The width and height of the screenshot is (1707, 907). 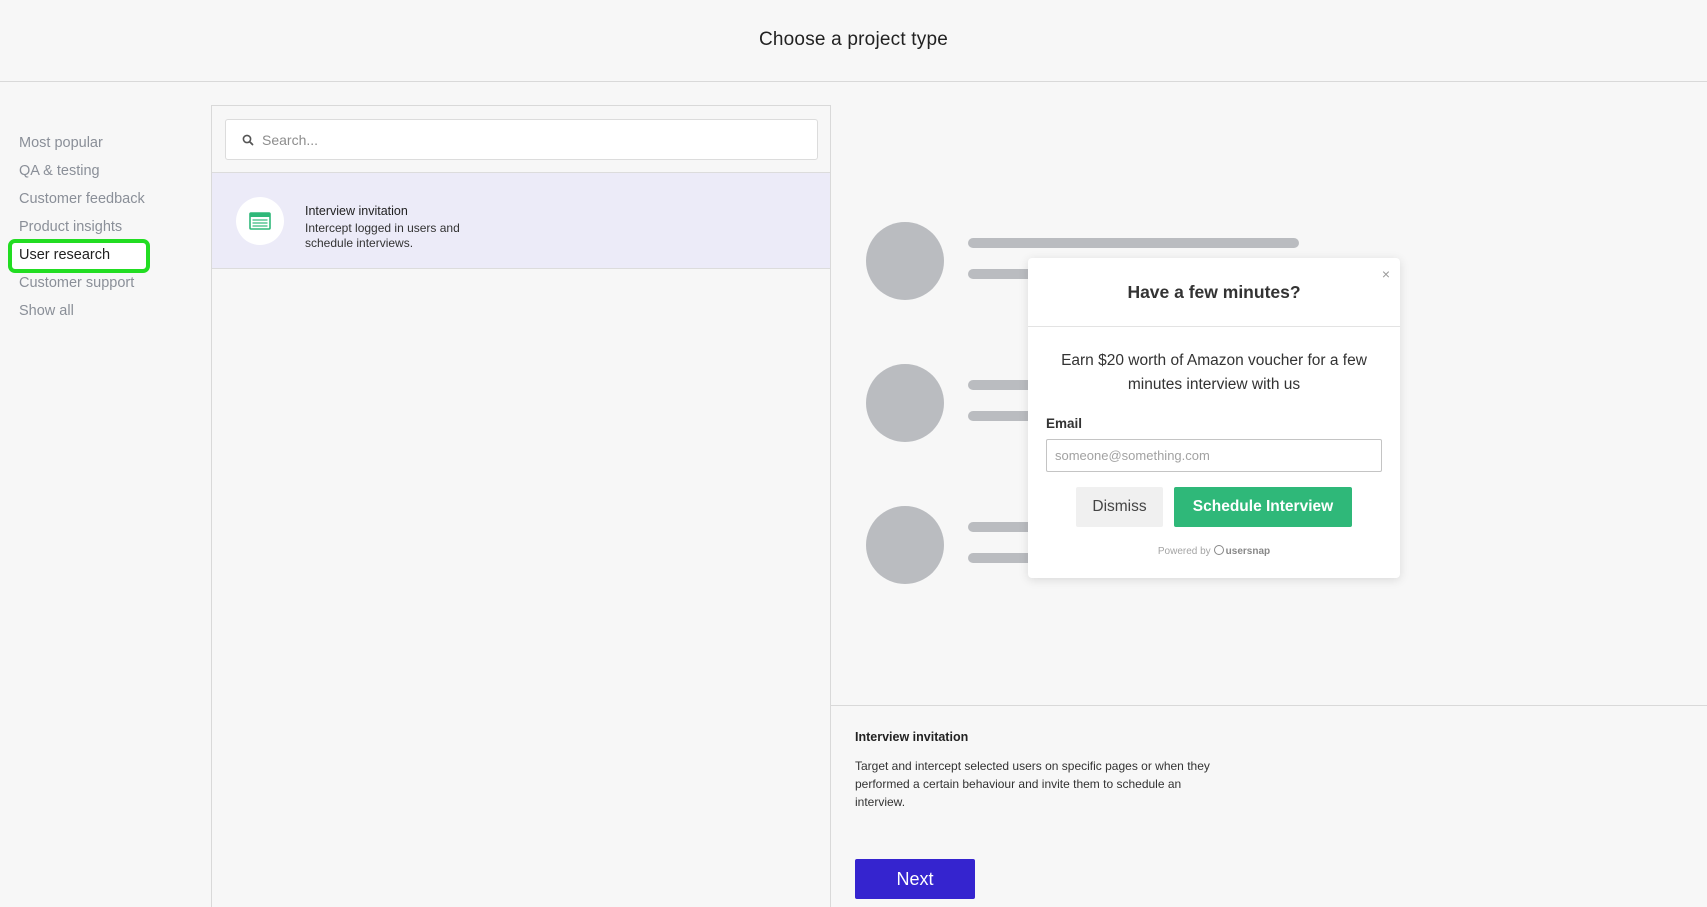 What do you see at coordinates (1214, 455) in the screenshot?
I see `email-field` at bounding box center [1214, 455].